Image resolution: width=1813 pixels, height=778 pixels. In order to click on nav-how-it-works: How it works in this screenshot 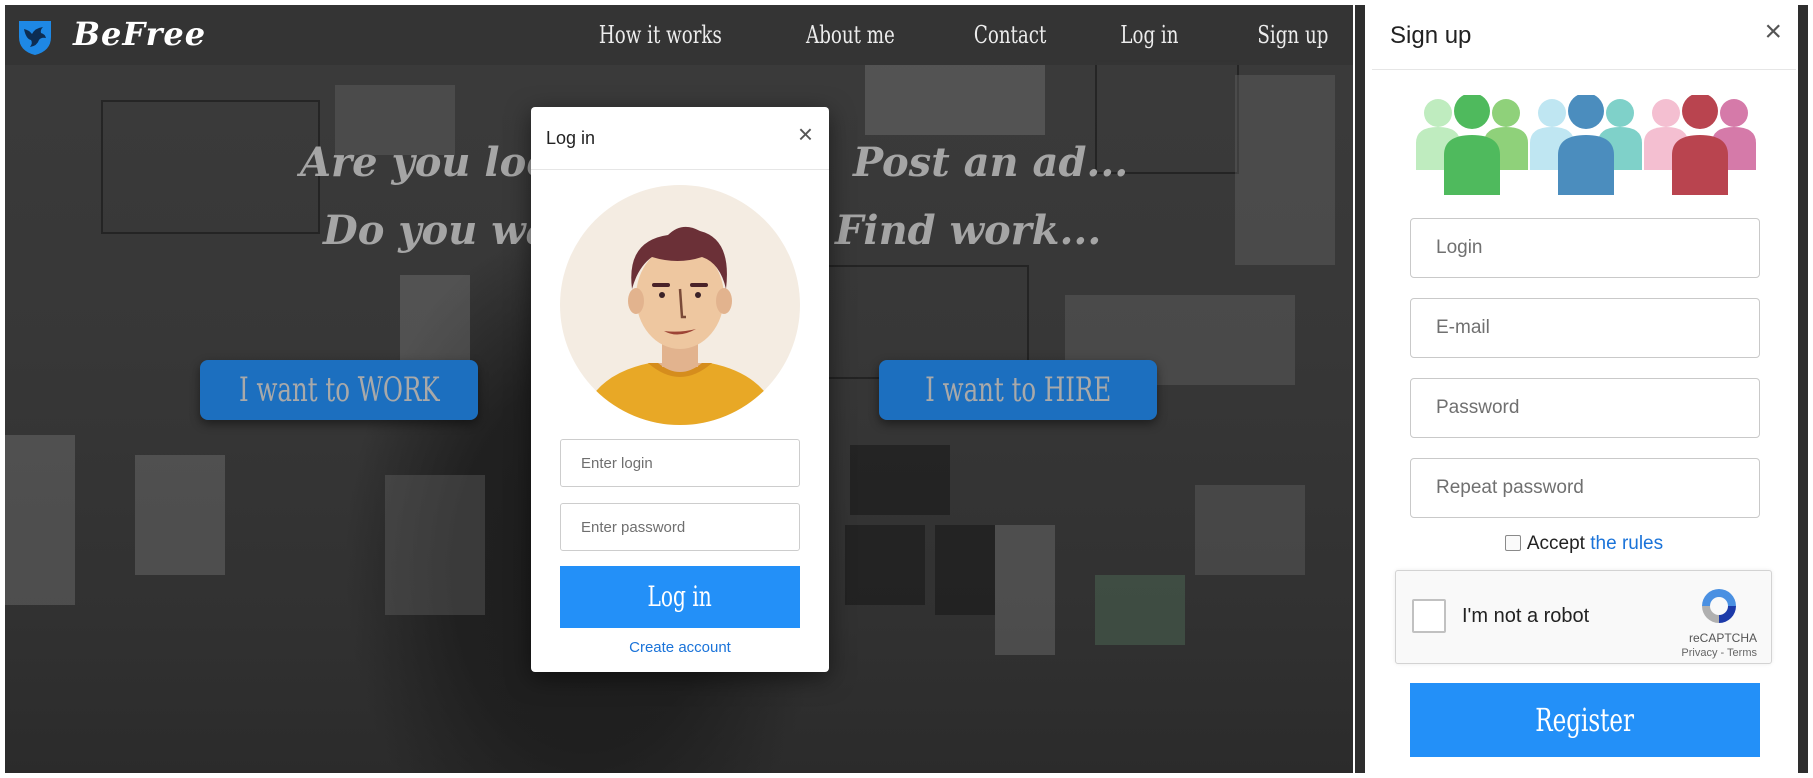, I will do `click(660, 35)`.